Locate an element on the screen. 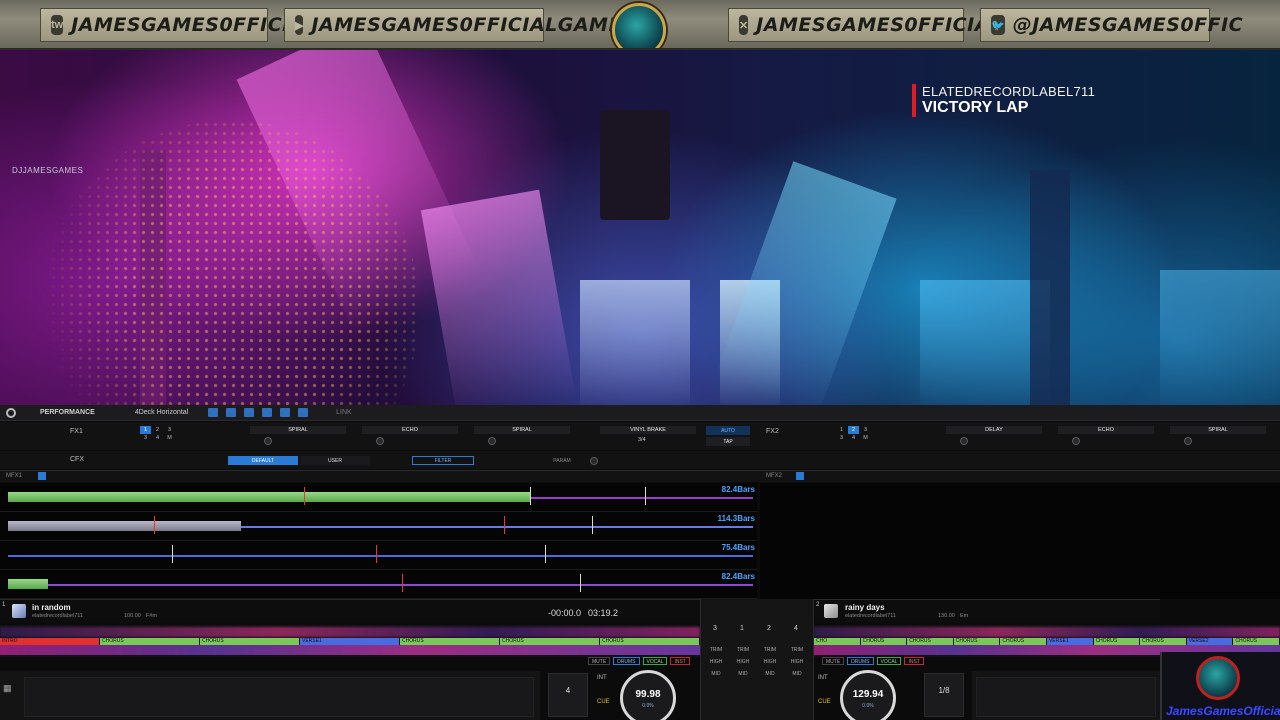 This screenshot has height=720, width=1280. fx1-beat-select: 12334M is located at coordinates (158, 434).